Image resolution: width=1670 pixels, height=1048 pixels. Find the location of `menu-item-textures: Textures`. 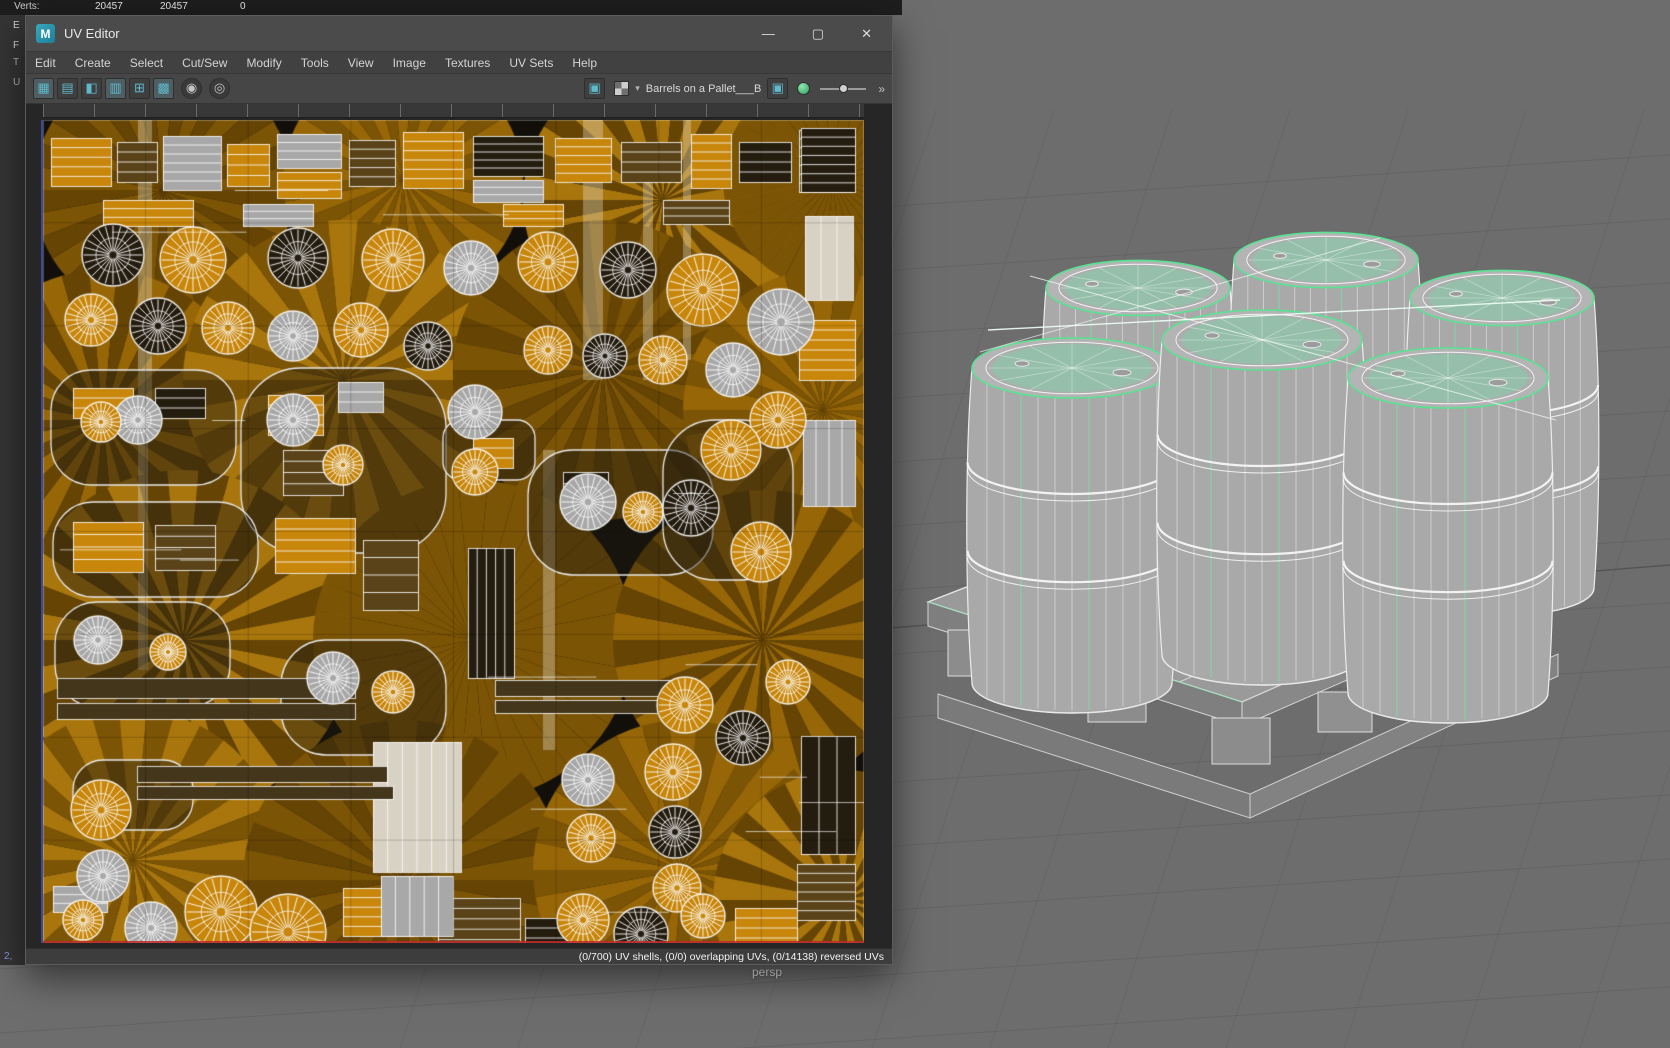

menu-item-textures: Textures is located at coordinates (467, 63).